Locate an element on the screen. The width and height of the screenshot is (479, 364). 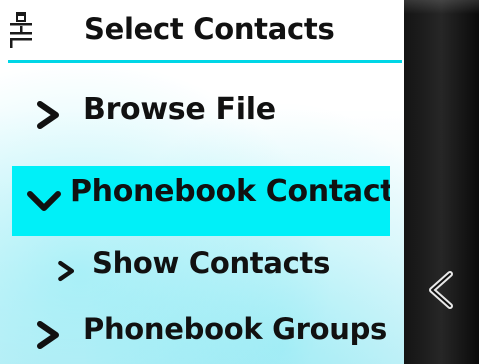
menu-item-browse-file: Browse File is located at coordinates (202, 113).